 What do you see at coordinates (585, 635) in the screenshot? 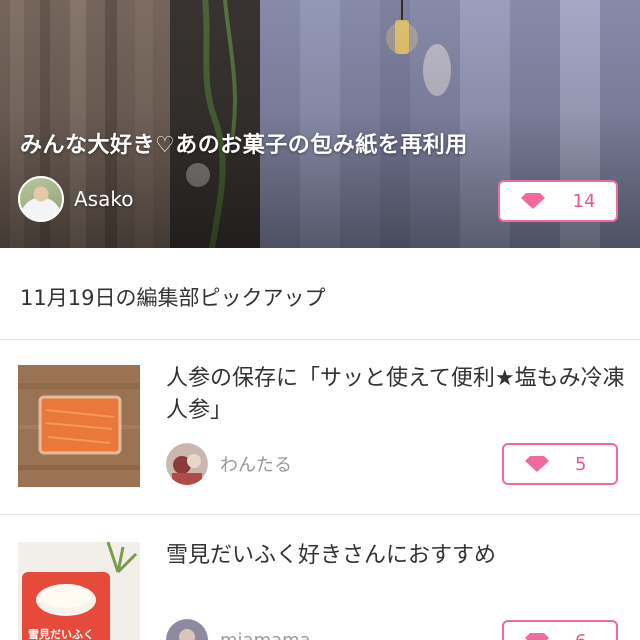
I see `like-count: 6` at bounding box center [585, 635].